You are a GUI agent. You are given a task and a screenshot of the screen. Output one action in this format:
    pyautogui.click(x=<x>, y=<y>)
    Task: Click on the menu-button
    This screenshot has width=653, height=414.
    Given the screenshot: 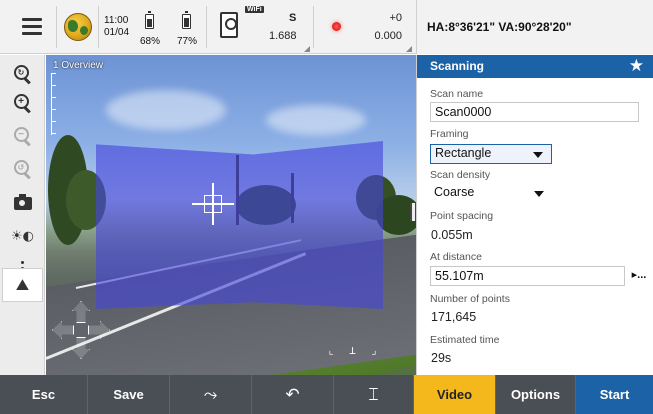 What is the action you would take?
    pyautogui.click(x=28, y=27)
    